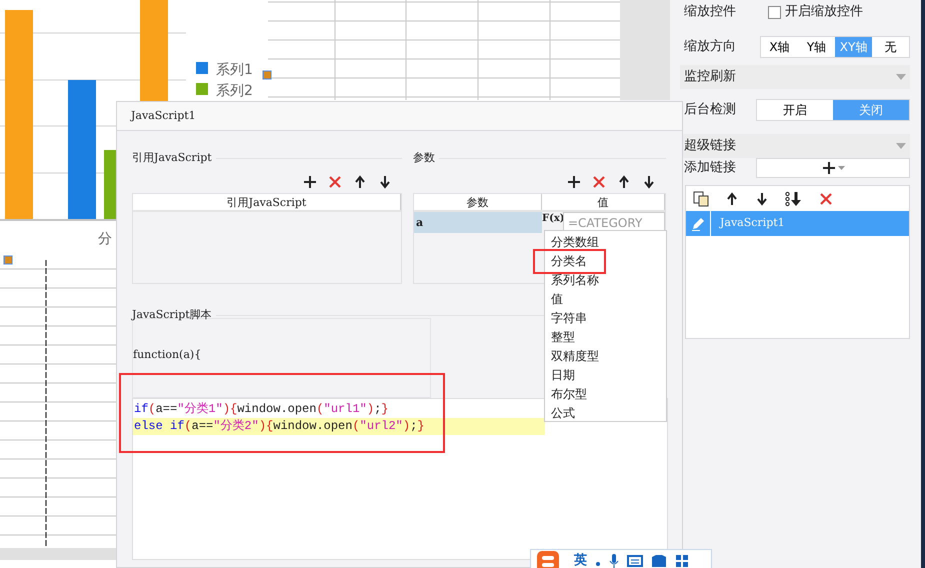 The width and height of the screenshot is (925, 568). What do you see at coordinates (167, 354) in the screenshot?
I see `code-line: function(a){` at bounding box center [167, 354].